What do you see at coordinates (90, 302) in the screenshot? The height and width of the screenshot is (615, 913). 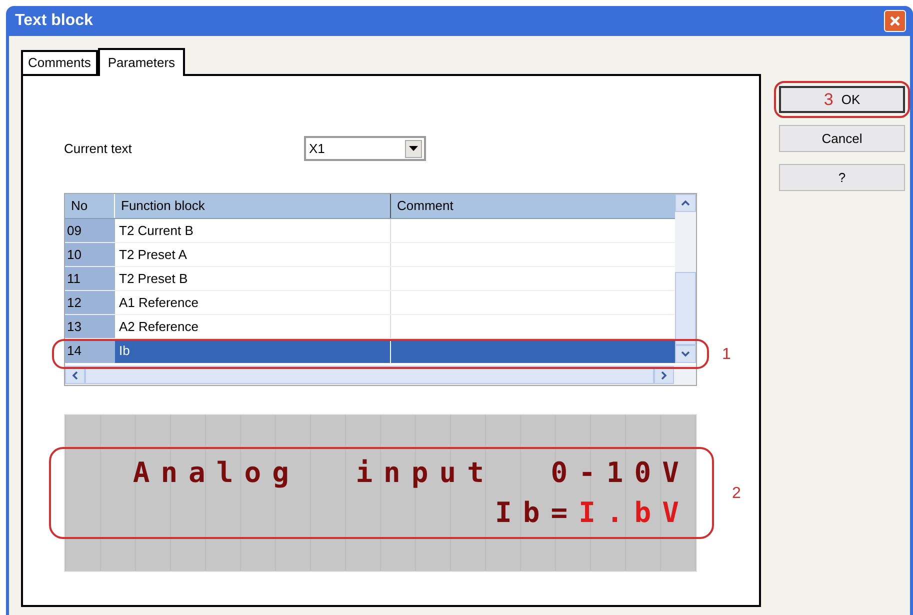 I see `row-number-cell: 12` at bounding box center [90, 302].